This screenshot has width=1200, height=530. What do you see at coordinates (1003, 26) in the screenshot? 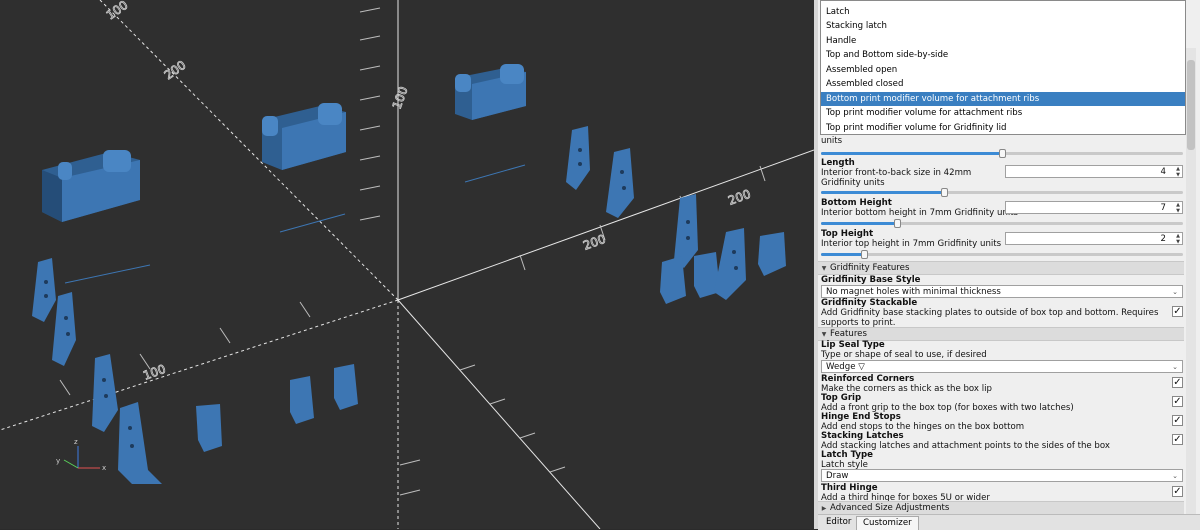
I see `dropdown-option: Stacking latch` at bounding box center [1003, 26].